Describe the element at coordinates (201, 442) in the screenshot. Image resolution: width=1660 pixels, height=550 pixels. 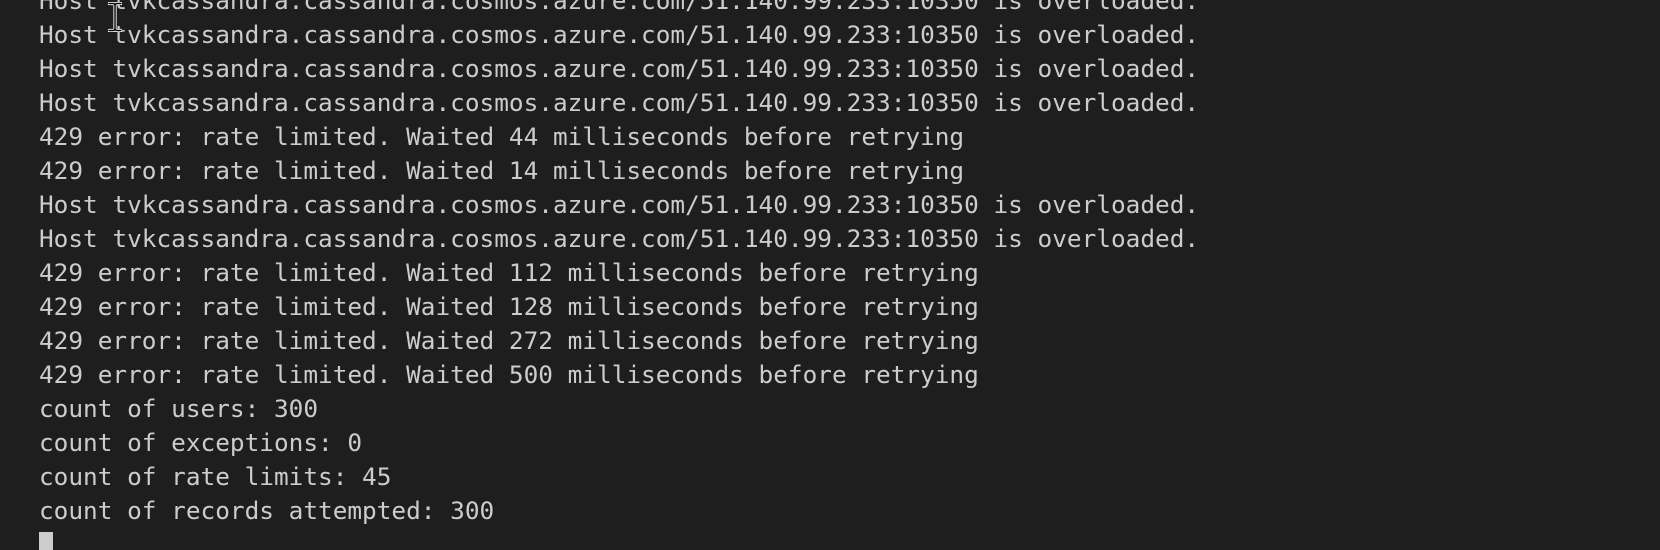
I see `output-line: count of exceptions: 0` at that location.